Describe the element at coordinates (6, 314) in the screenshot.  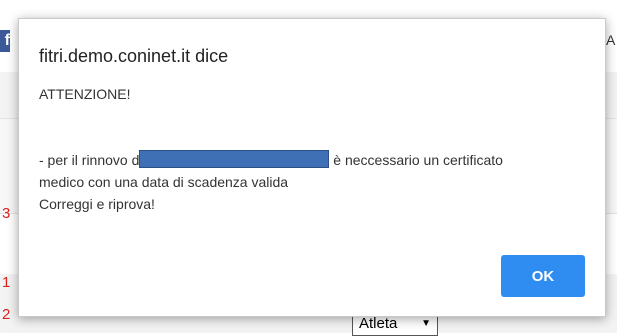
I see `row-number: 2` at that location.